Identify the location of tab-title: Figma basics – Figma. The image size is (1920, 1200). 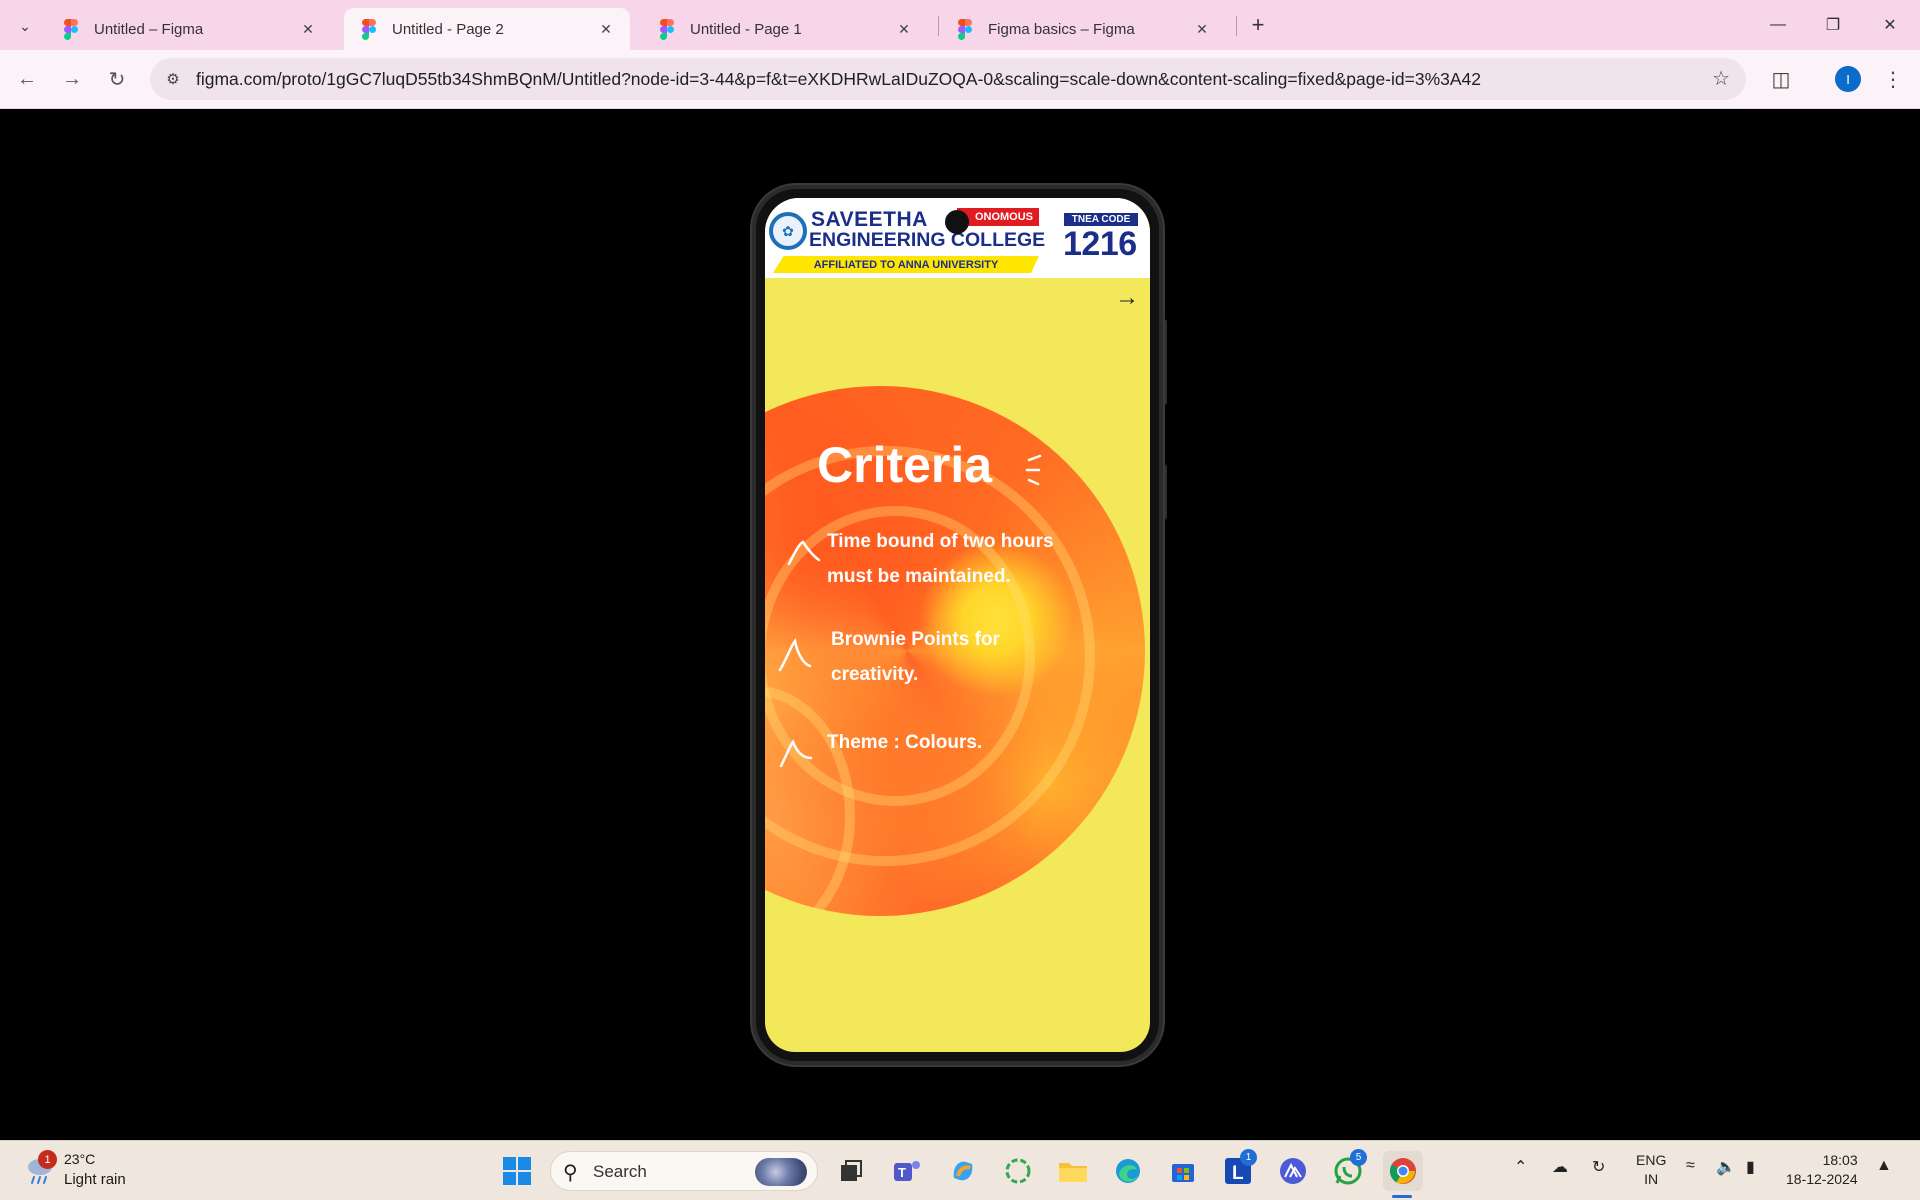
(1061, 29).